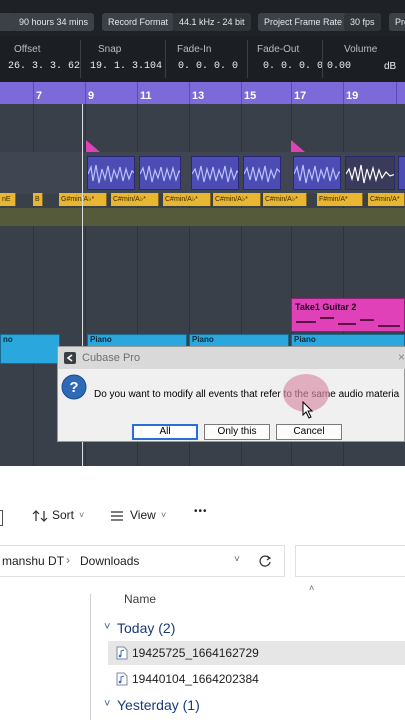 The image size is (405, 720). What do you see at coordinates (326, 307) in the screenshot?
I see `event-name: Take1 Guitar 2` at bounding box center [326, 307].